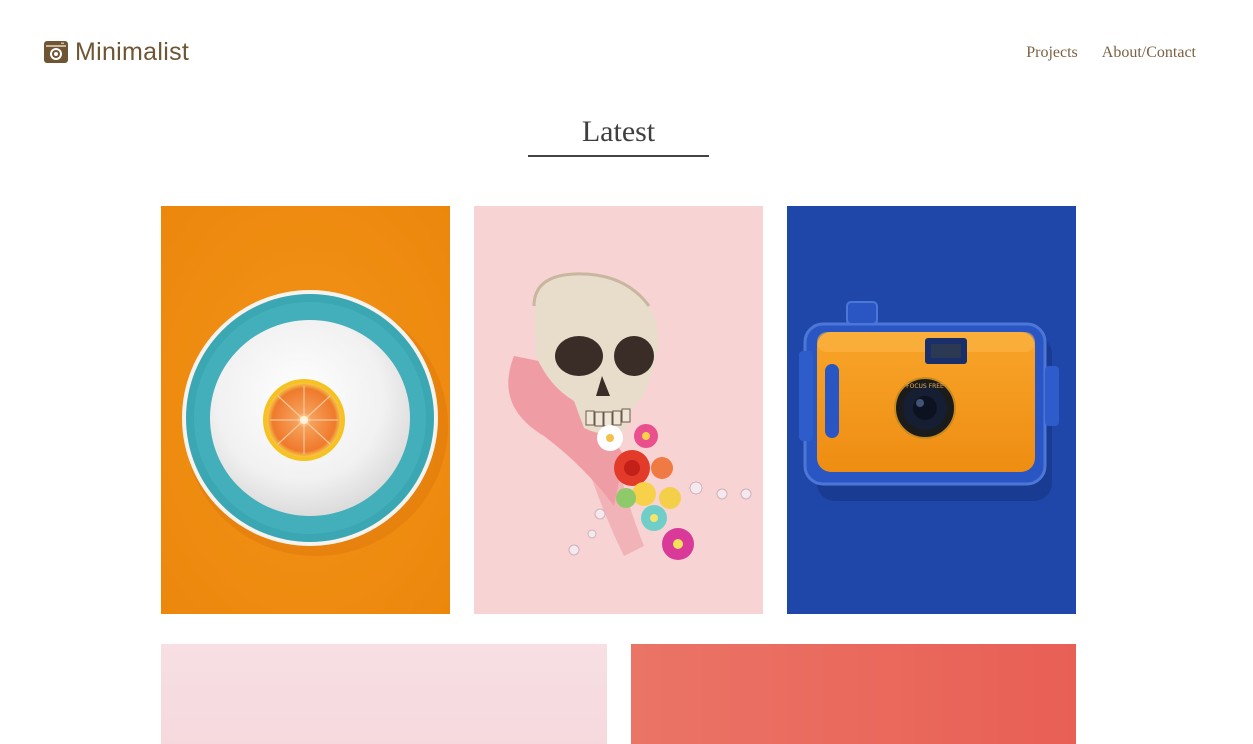 The width and height of the screenshot is (1253, 744). I want to click on skull-flowers-image, so click(618, 410).